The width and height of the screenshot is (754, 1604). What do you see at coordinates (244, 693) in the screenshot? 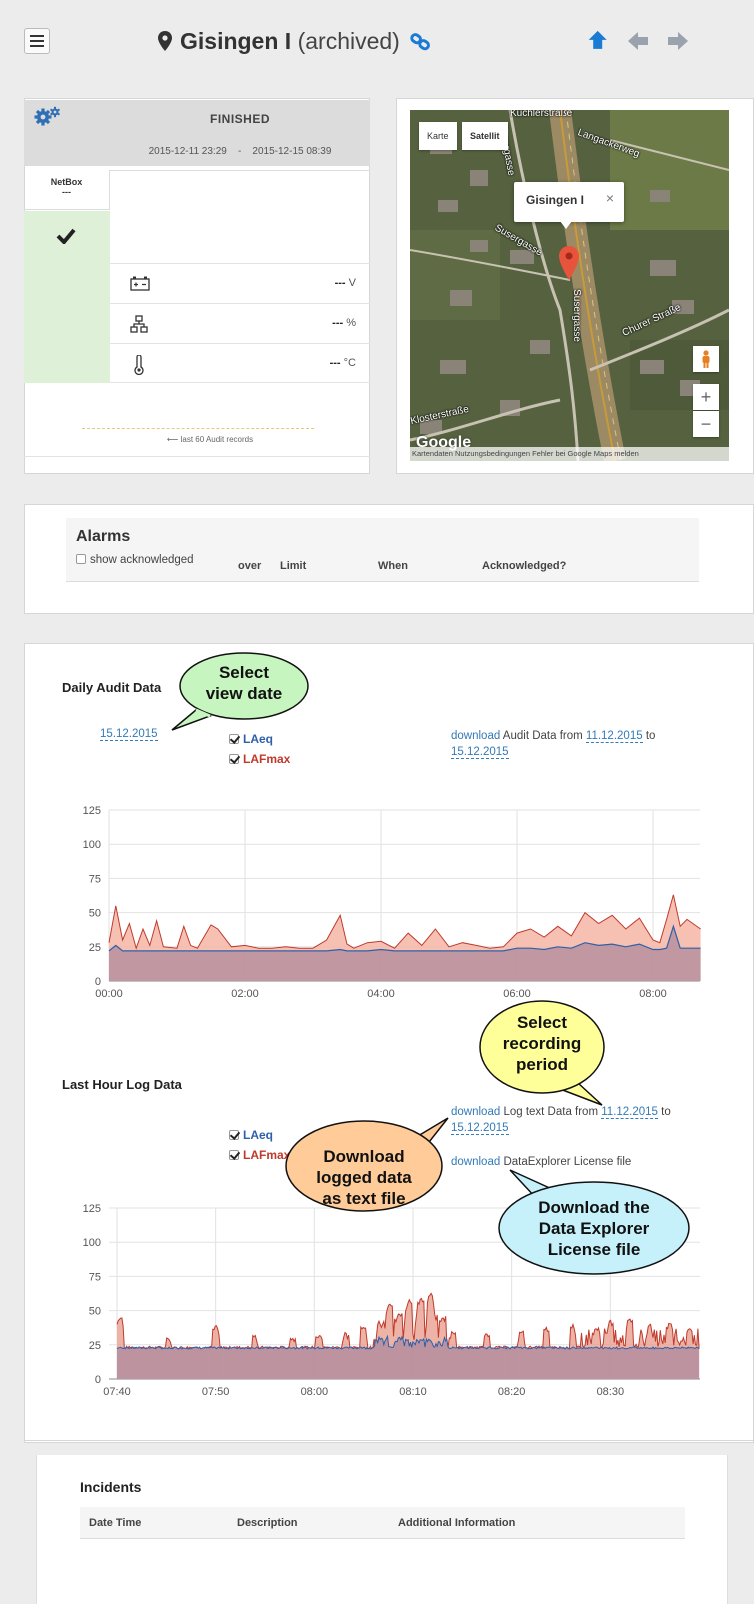
I see `callout-line: view date` at bounding box center [244, 693].